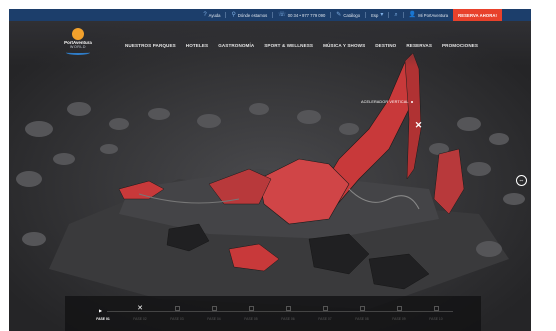  What do you see at coordinates (385, 45) in the screenshot?
I see `nav-item-destino: DESTINO` at bounding box center [385, 45].